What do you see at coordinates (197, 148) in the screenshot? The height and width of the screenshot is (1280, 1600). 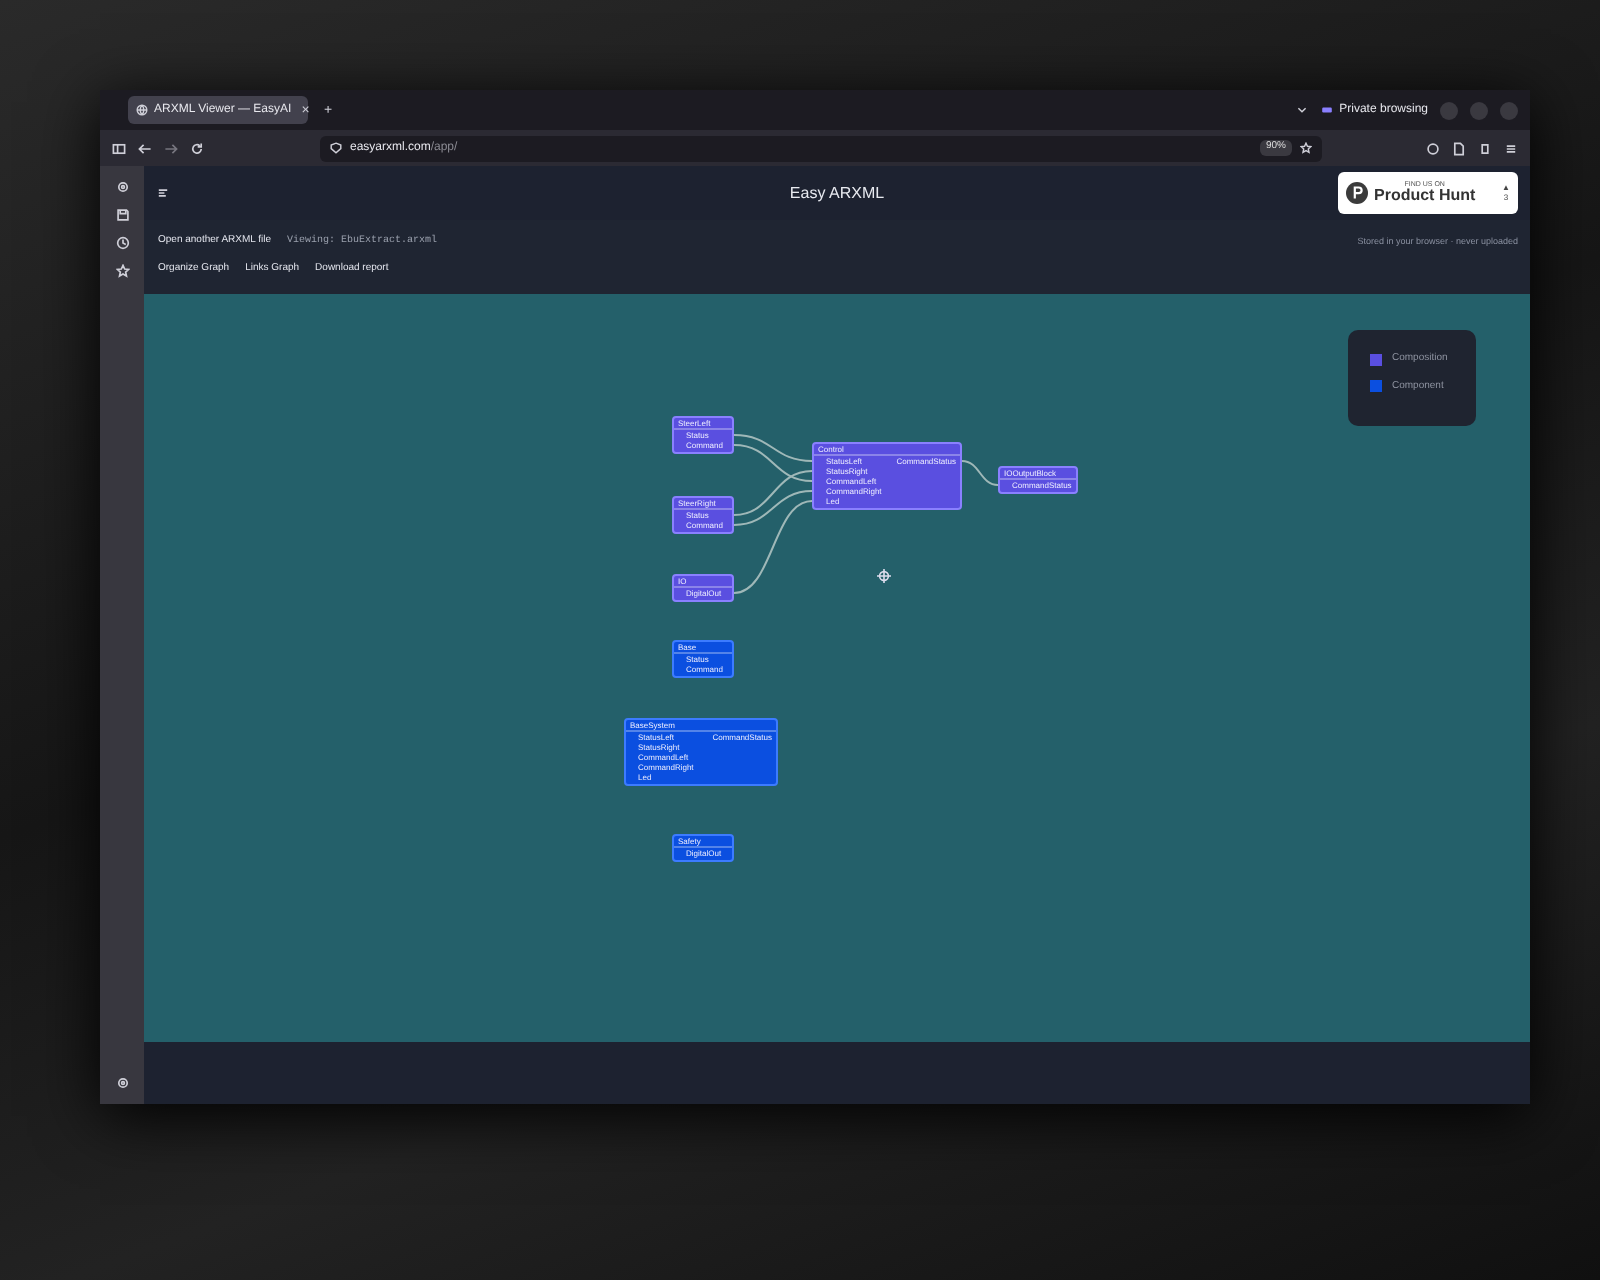 I see `reload-icon` at bounding box center [197, 148].